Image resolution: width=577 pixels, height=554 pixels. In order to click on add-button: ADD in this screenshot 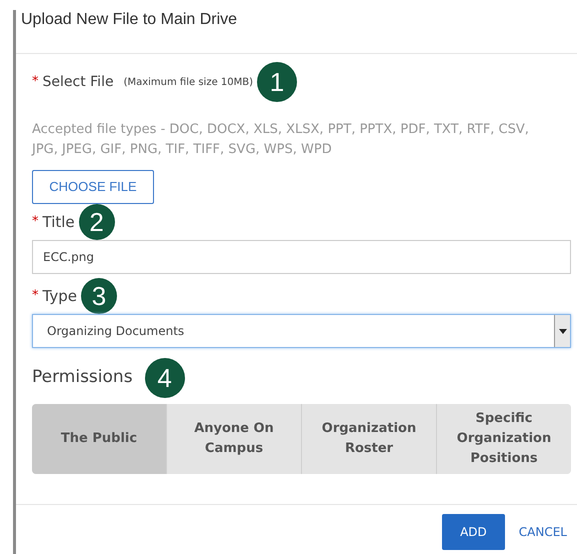, I will do `click(473, 532)`.